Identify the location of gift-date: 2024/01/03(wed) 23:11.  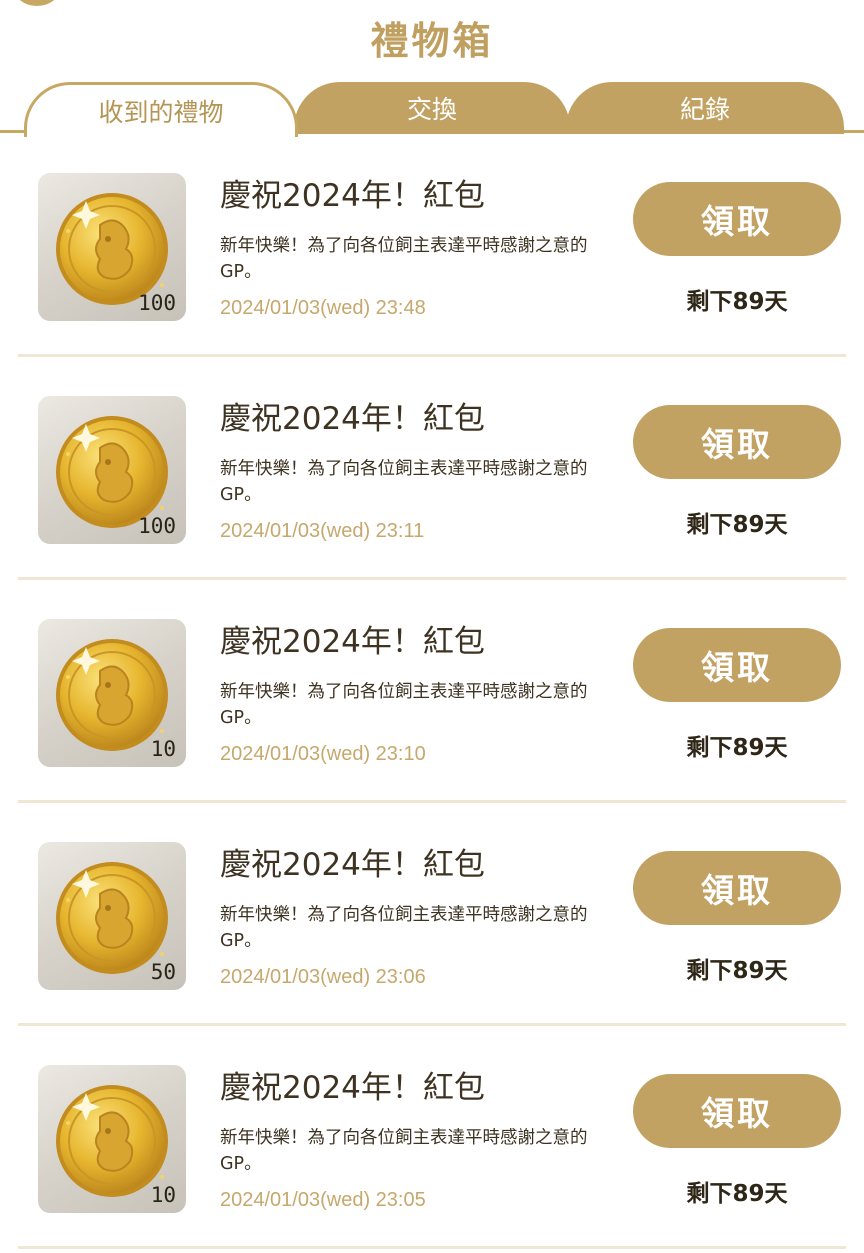
(322, 531).